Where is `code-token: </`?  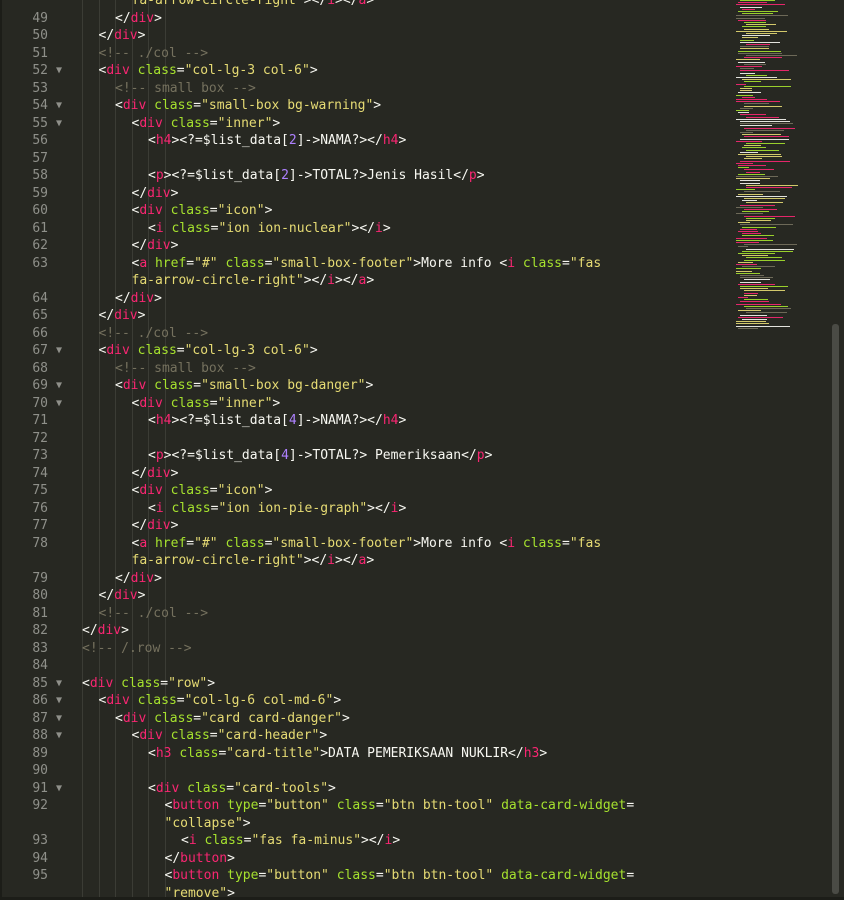
code-token: </ is located at coordinates (139, 193).